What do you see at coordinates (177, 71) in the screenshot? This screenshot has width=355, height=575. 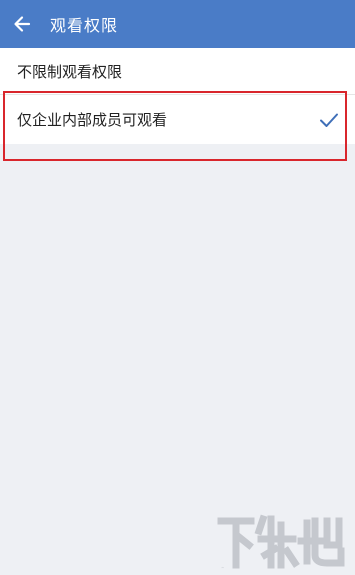 I see `option-unrestricted: 不限制观看权限` at bounding box center [177, 71].